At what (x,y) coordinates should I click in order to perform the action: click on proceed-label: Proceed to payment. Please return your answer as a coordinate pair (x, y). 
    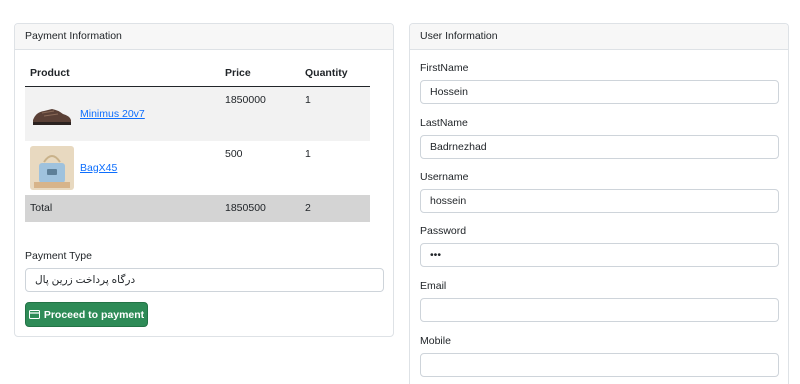
    Looking at the image, I should click on (94, 314).